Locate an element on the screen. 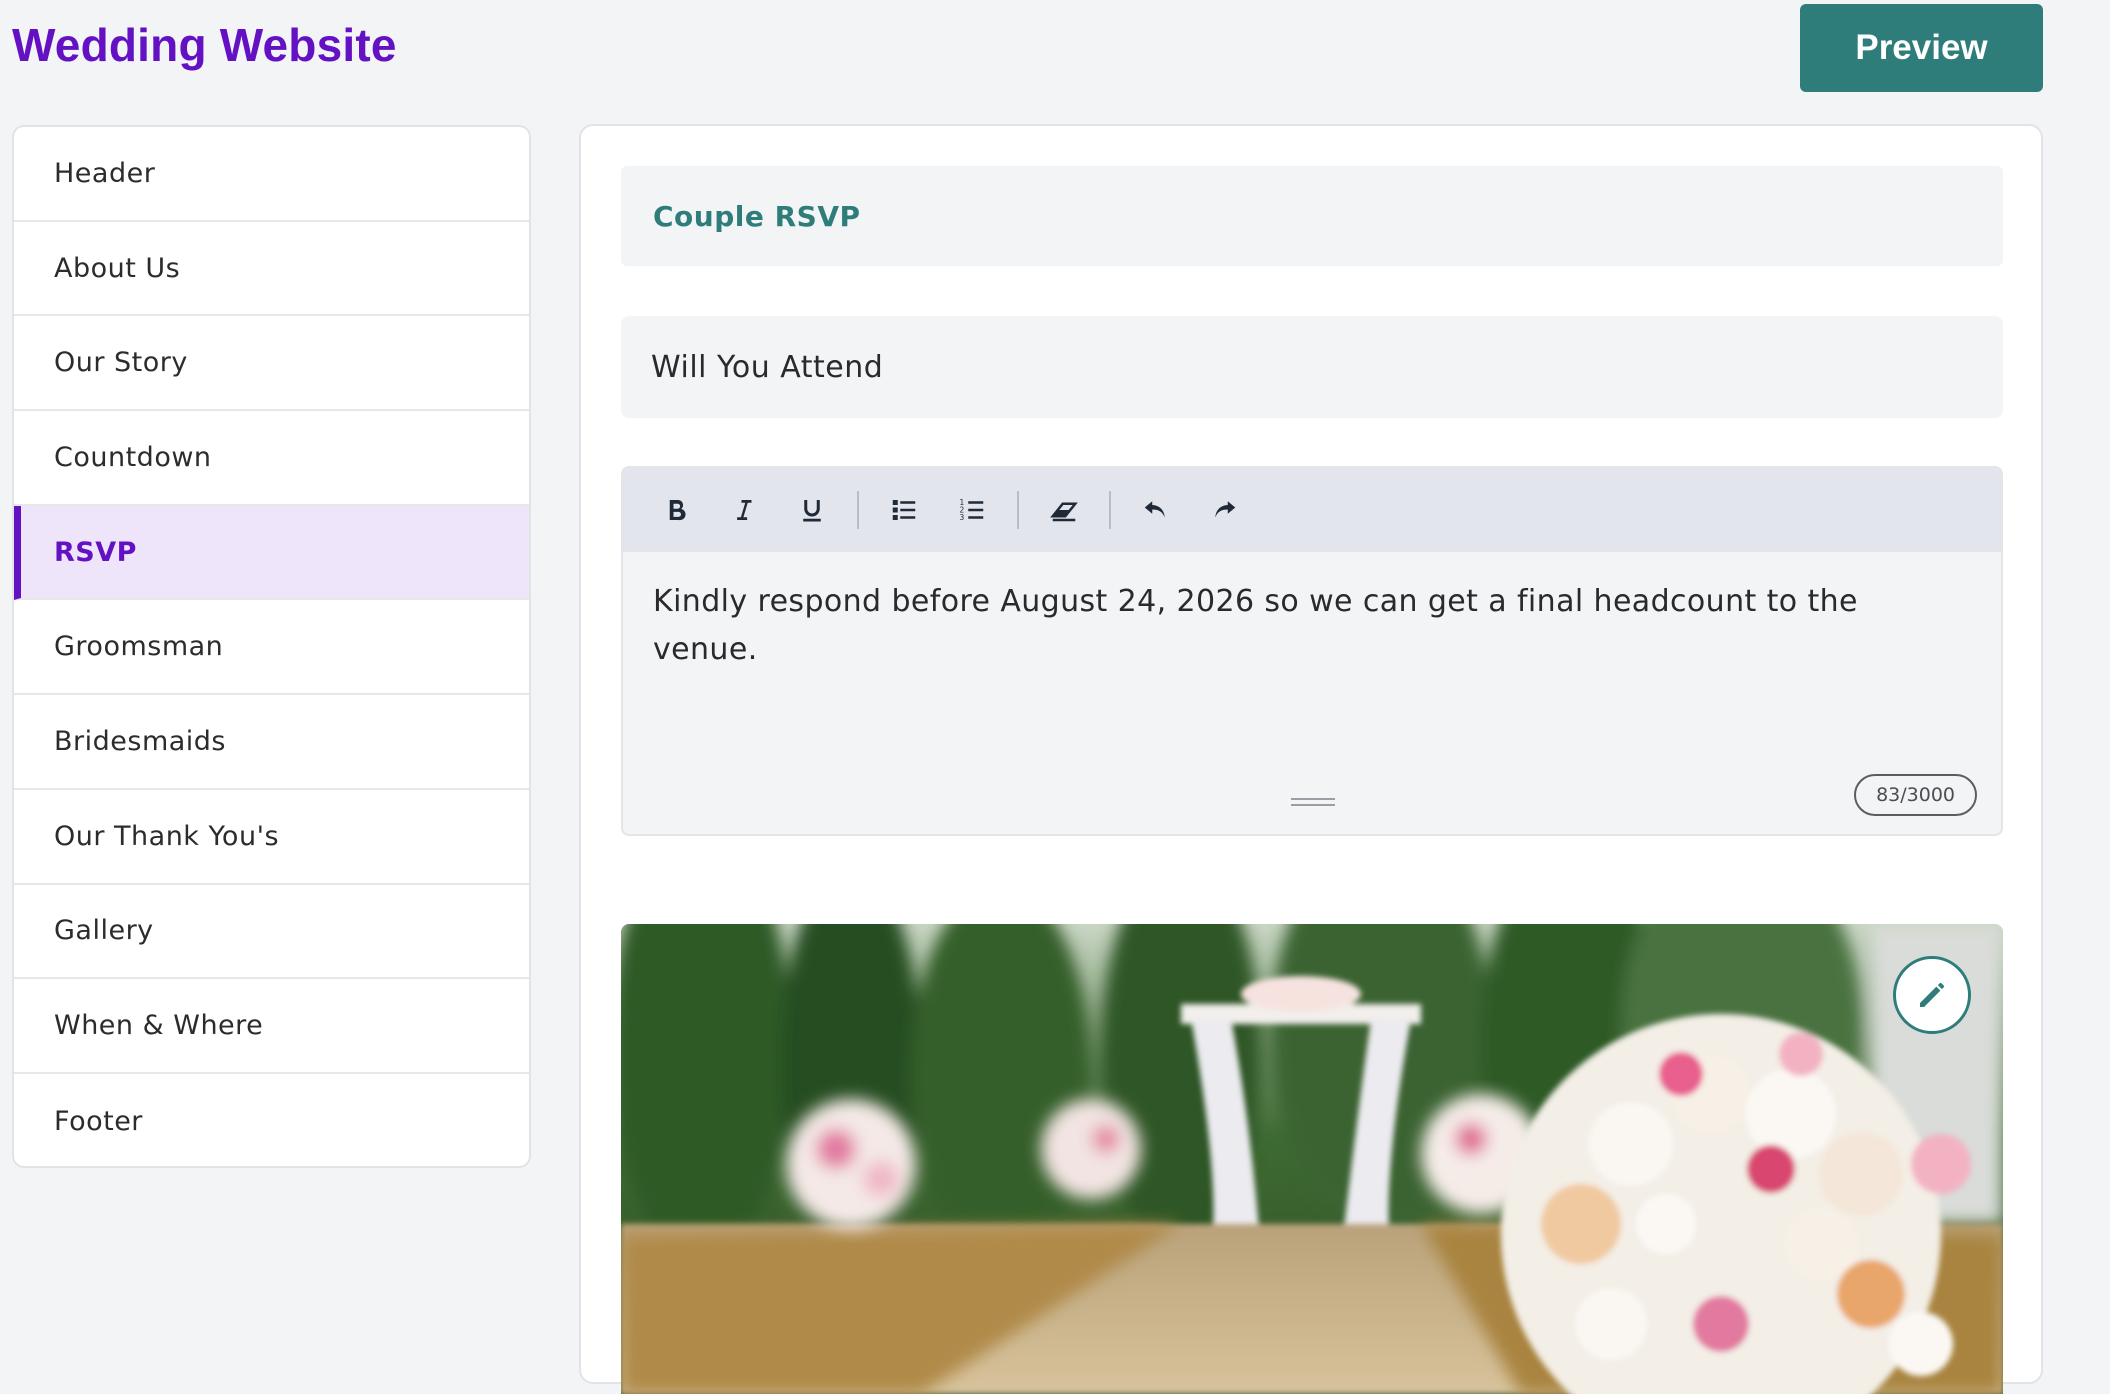  italic-icon is located at coordinates (744, 510).